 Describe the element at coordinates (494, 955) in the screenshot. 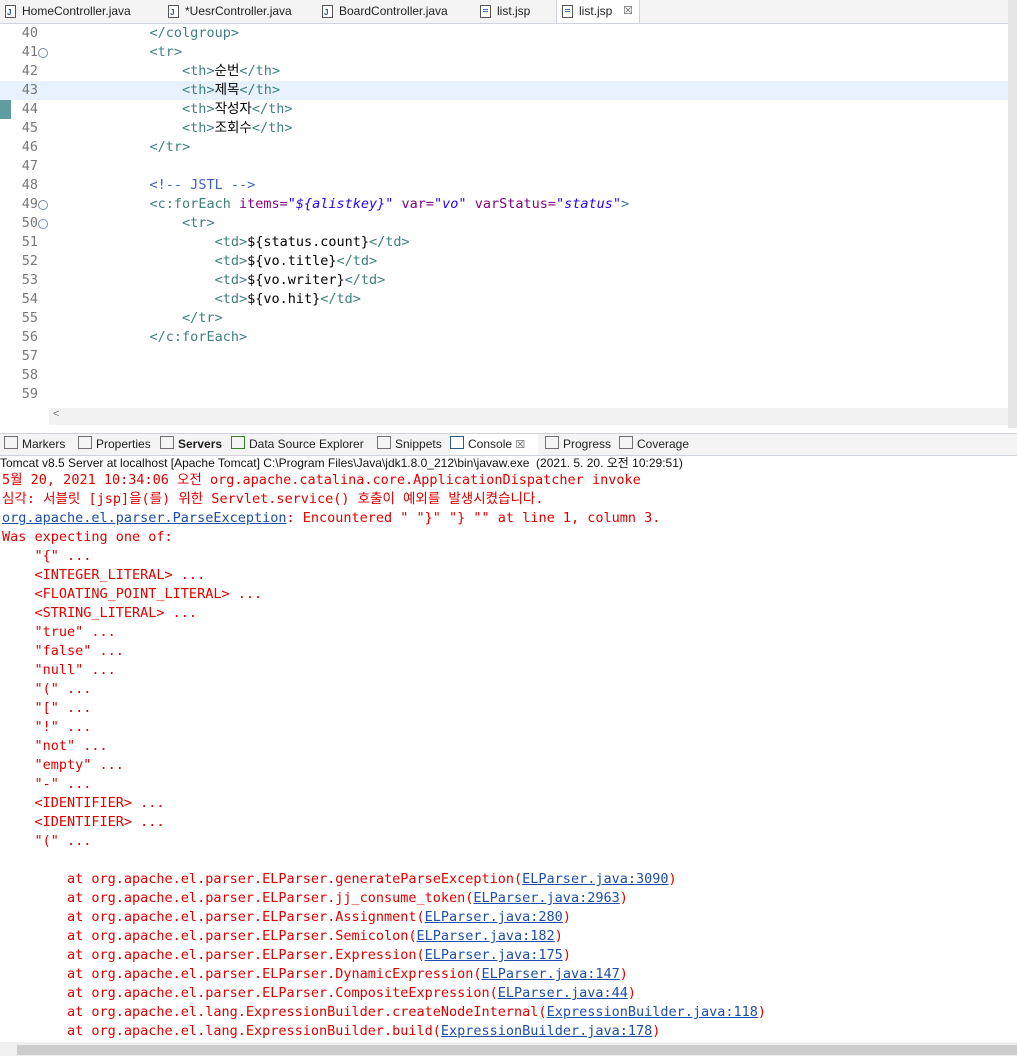

I see `stack-trace-link: ELParser.java:175` at that location.